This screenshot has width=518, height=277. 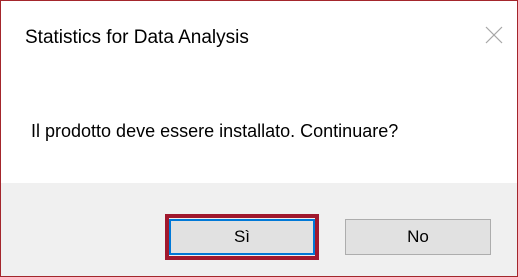 I want to click on no-button: No, so click(x=418, y=237).